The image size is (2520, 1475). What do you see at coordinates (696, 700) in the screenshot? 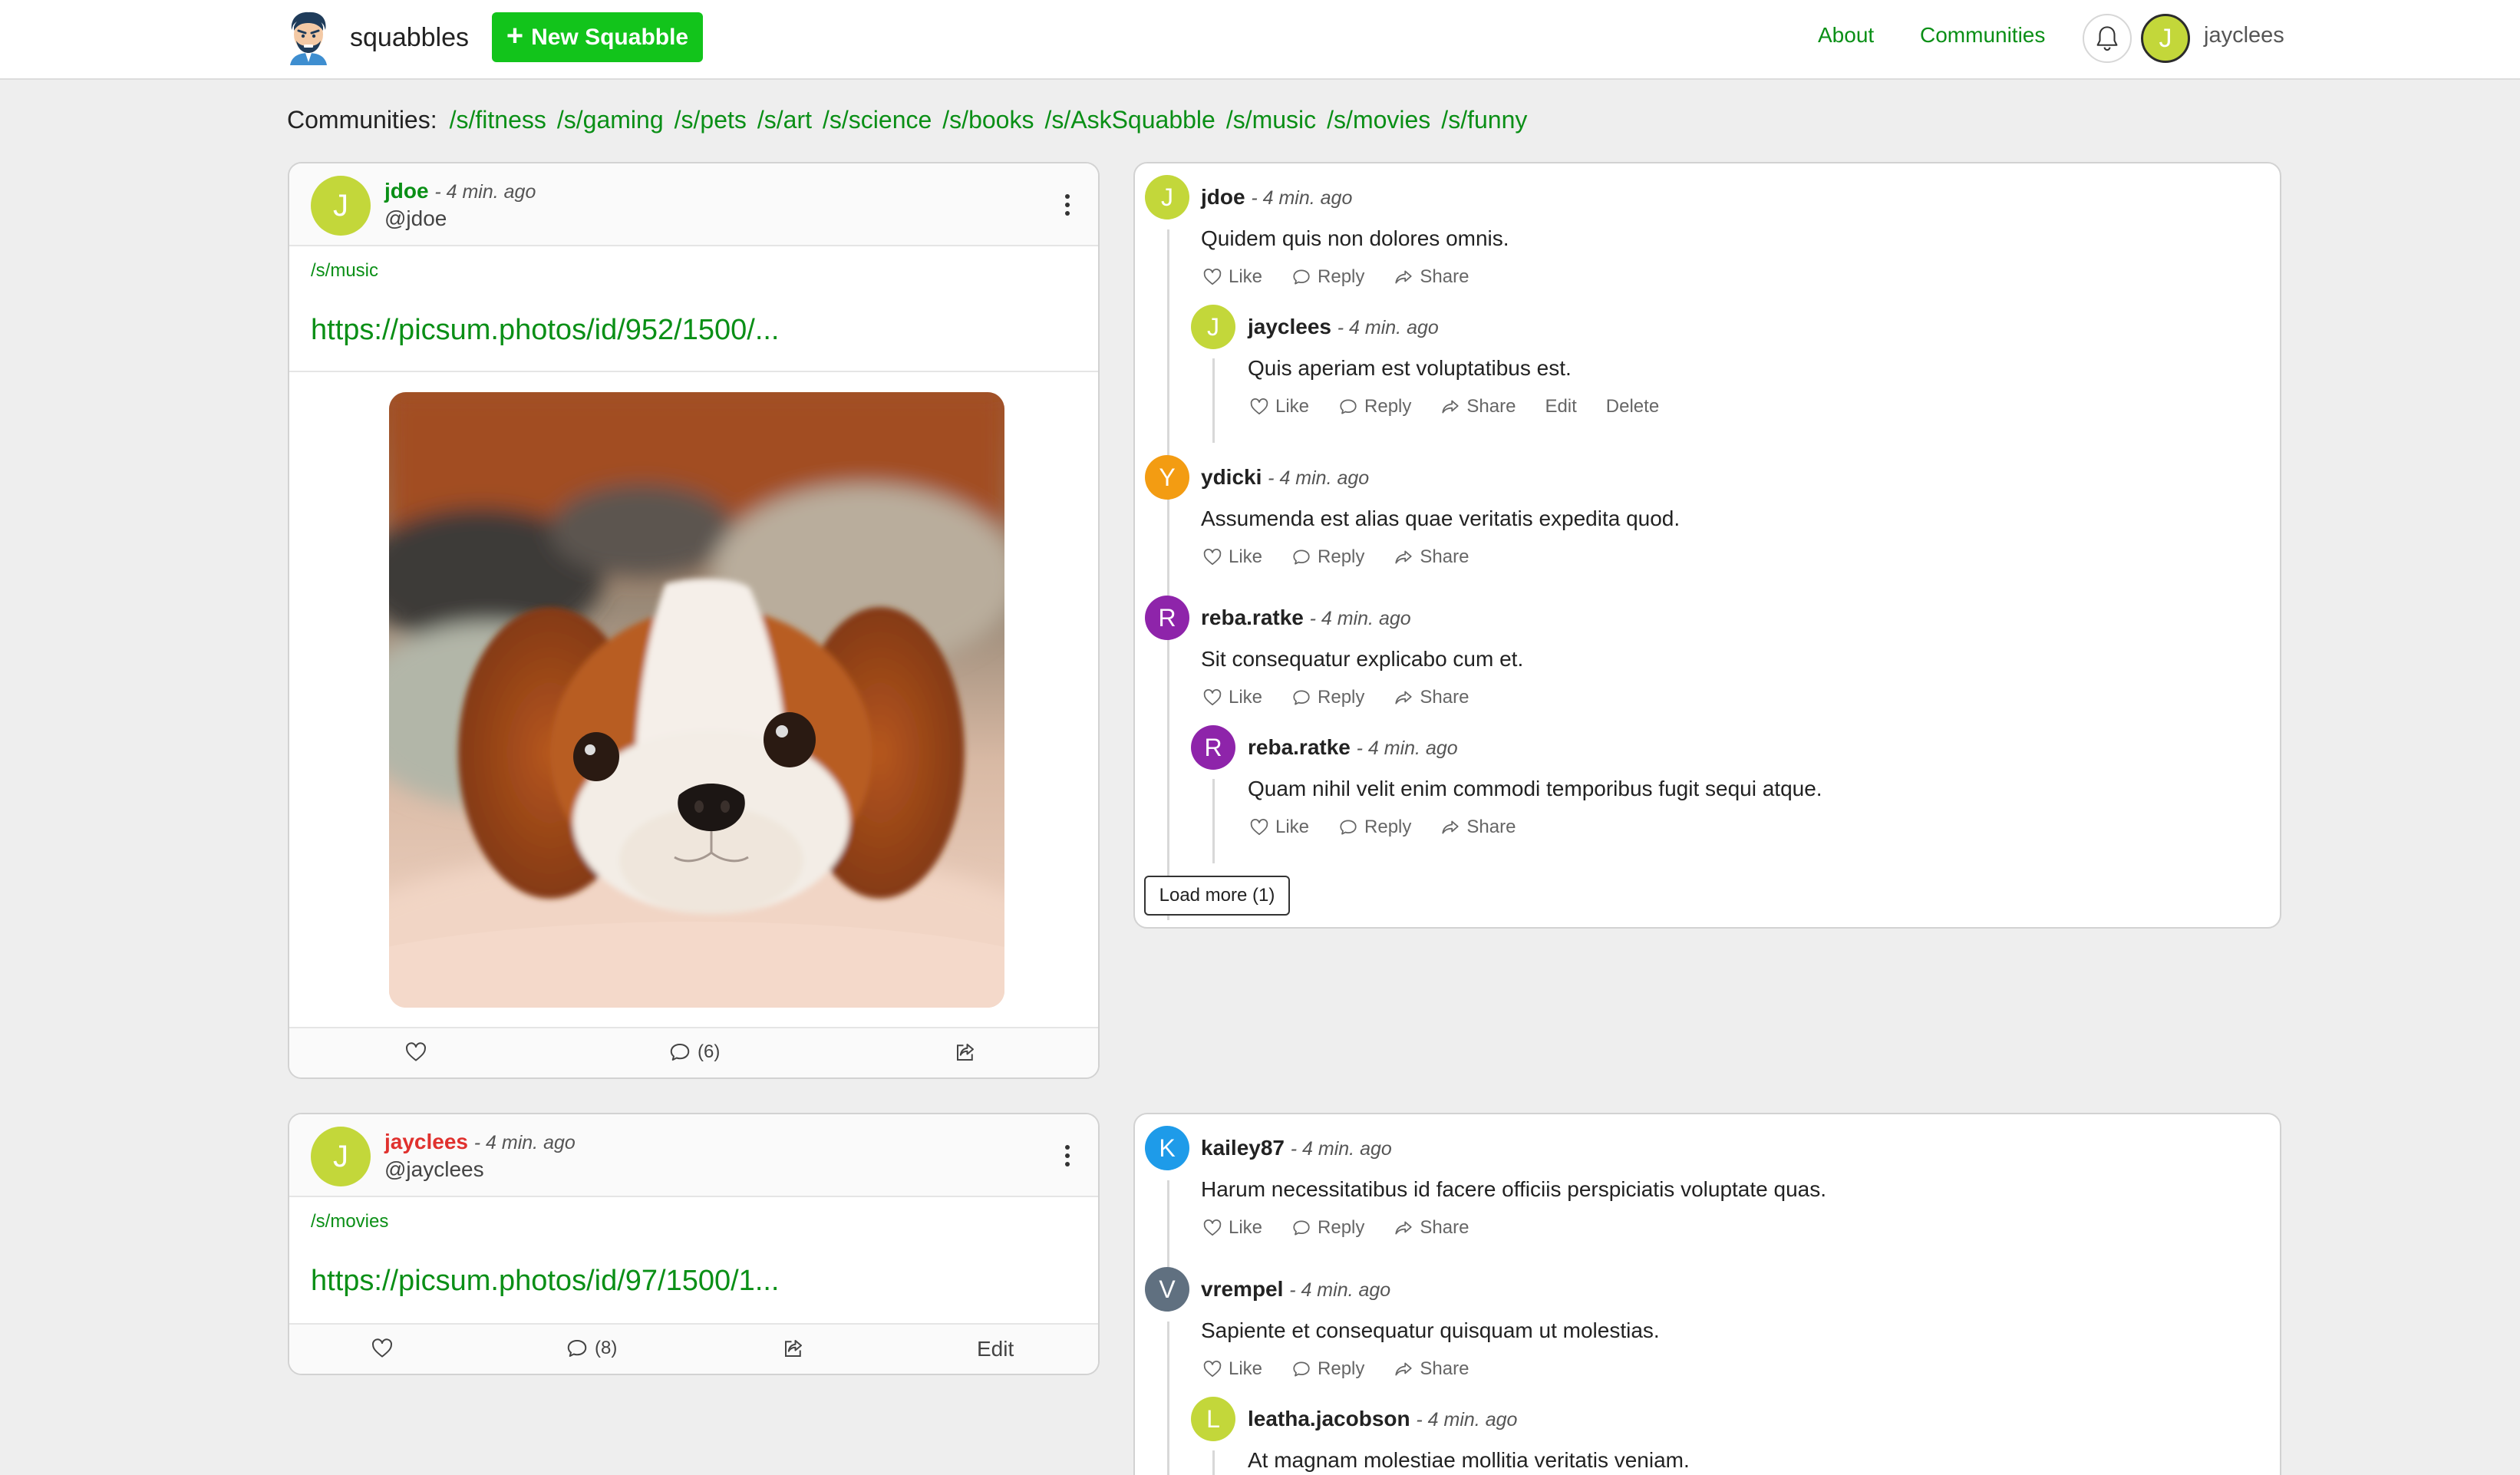
I see `post-image-dog` at bounding box center [696, 700].